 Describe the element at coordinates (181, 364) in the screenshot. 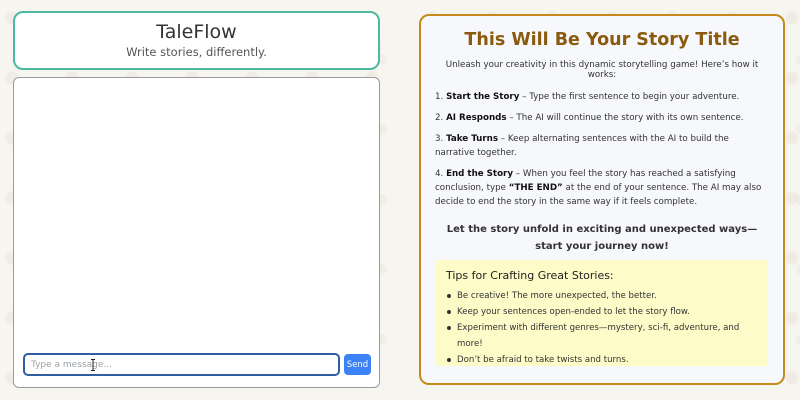

I see `message-input` at that location.